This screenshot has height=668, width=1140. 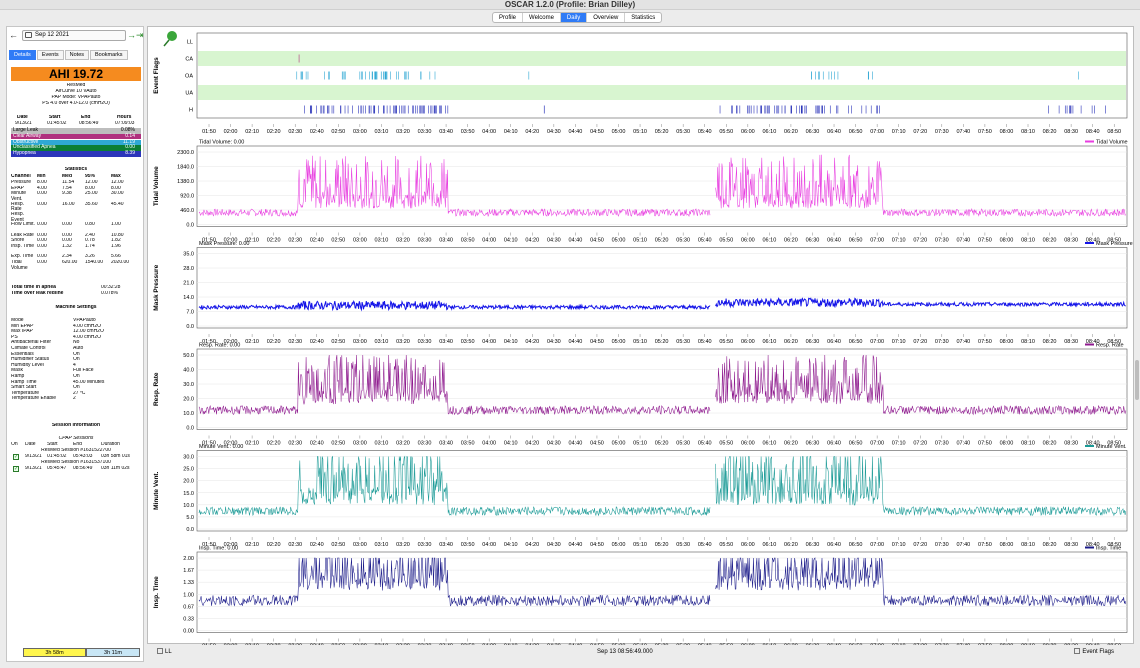 I want to click on session-name: ResMed Session #1631522700, so click(x=76, y=451).